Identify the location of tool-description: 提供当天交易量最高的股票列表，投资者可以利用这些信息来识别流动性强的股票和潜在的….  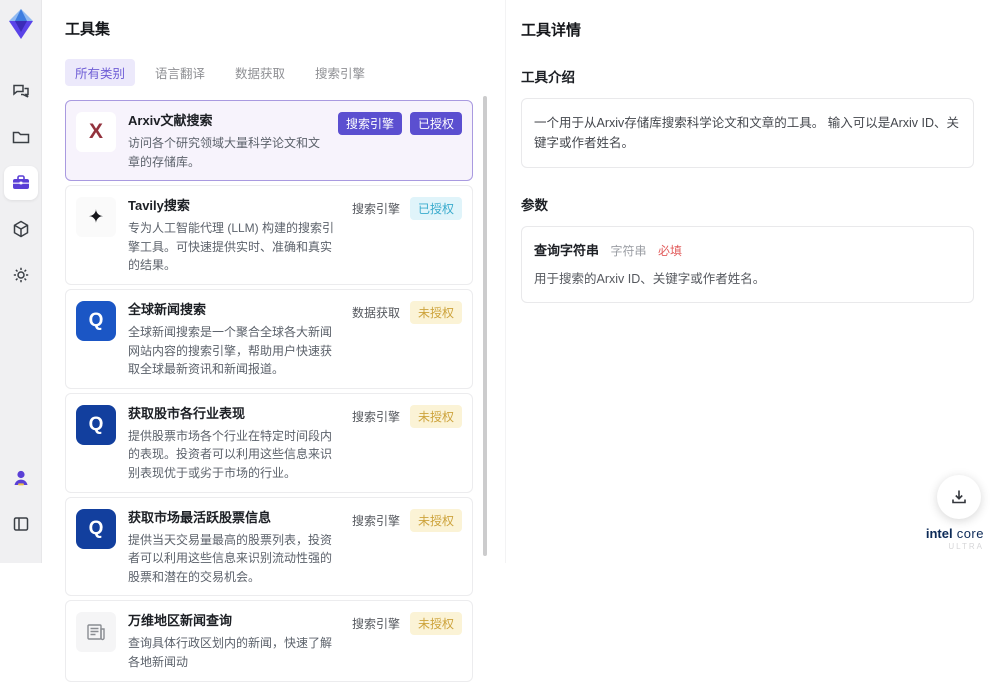
(233, 559).